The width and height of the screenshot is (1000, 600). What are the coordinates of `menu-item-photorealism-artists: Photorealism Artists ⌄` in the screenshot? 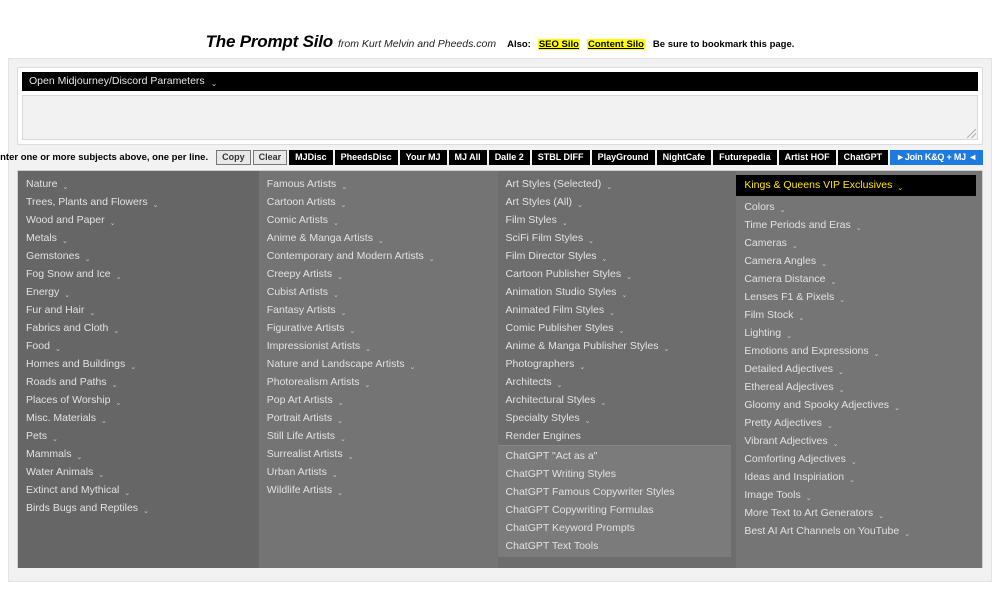 It's located at (378, 382).